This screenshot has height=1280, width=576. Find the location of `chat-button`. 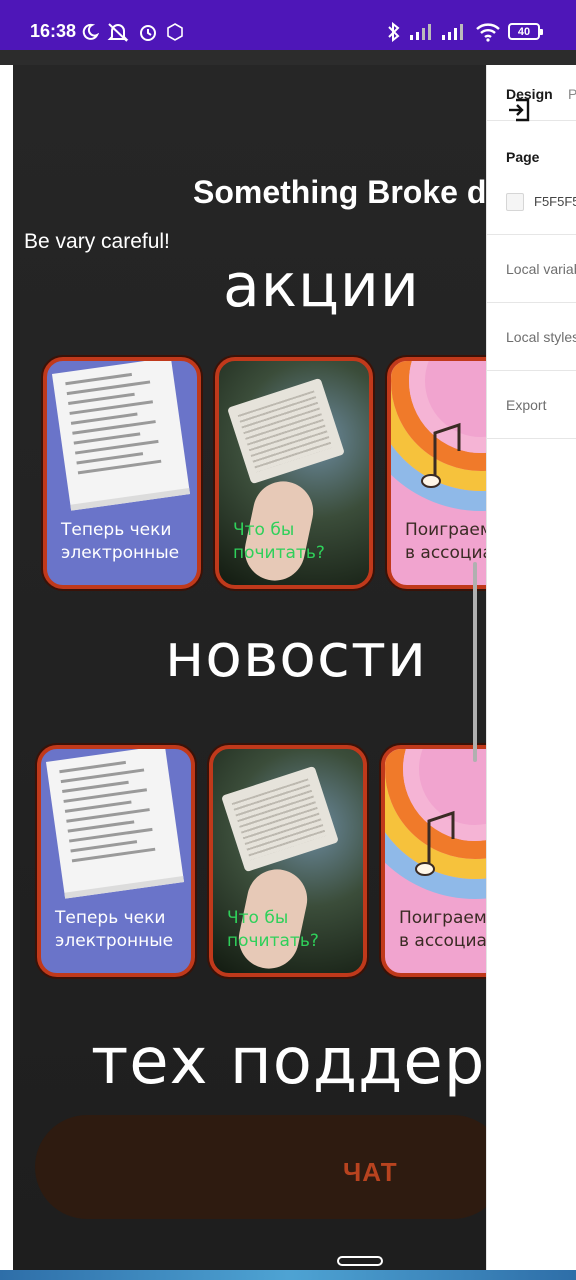

chat-button is located at coordinates (260, 1167).